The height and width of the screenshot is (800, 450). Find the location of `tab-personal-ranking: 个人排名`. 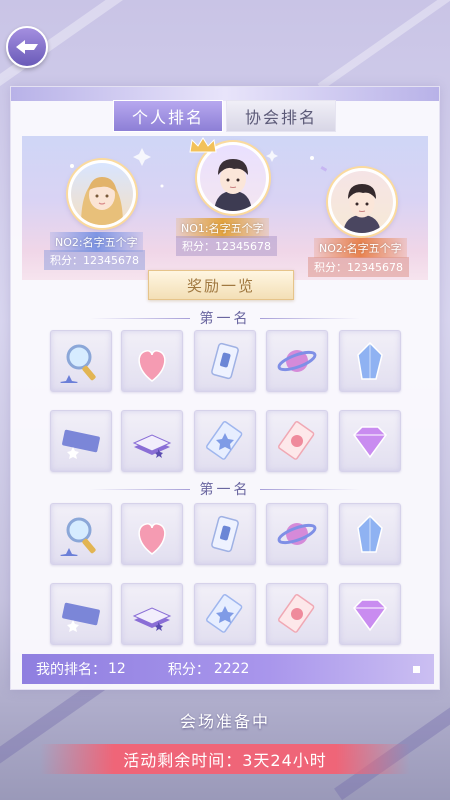

tab-personal-ranking: 个人排名 is located at coordinates (168, 116).